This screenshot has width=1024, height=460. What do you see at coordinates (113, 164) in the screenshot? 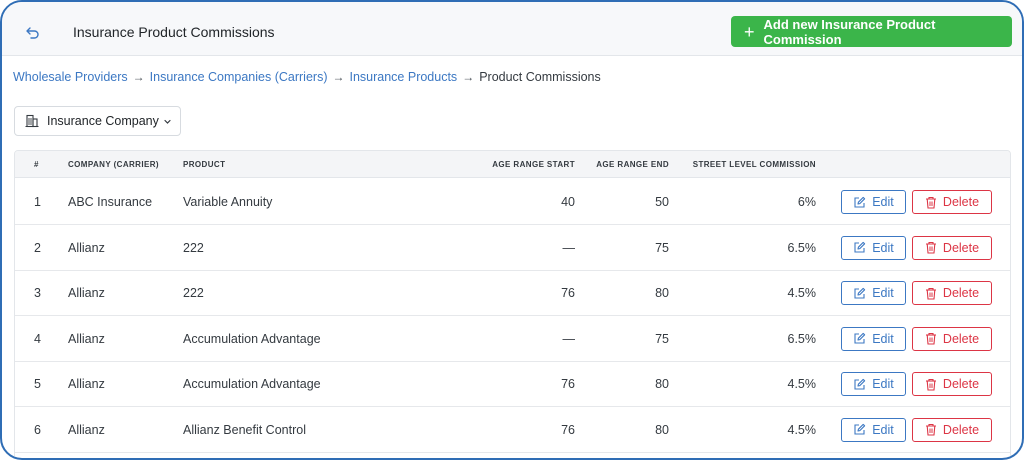
I see `column-header-company: Company (Carrier)` at bounding box center [113, 164].